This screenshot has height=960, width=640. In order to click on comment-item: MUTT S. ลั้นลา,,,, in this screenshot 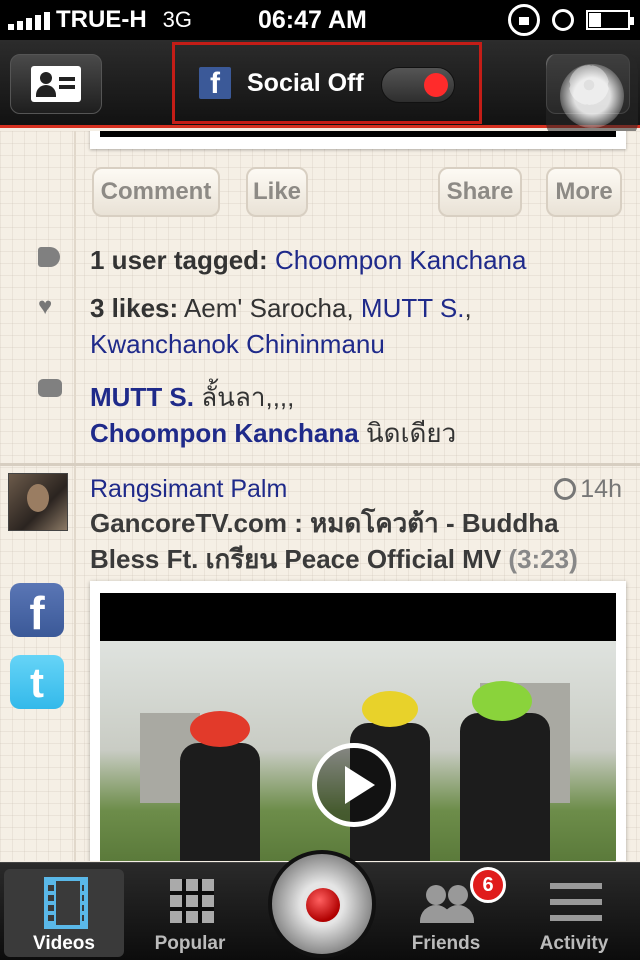, I will do `click(192, 397)`.